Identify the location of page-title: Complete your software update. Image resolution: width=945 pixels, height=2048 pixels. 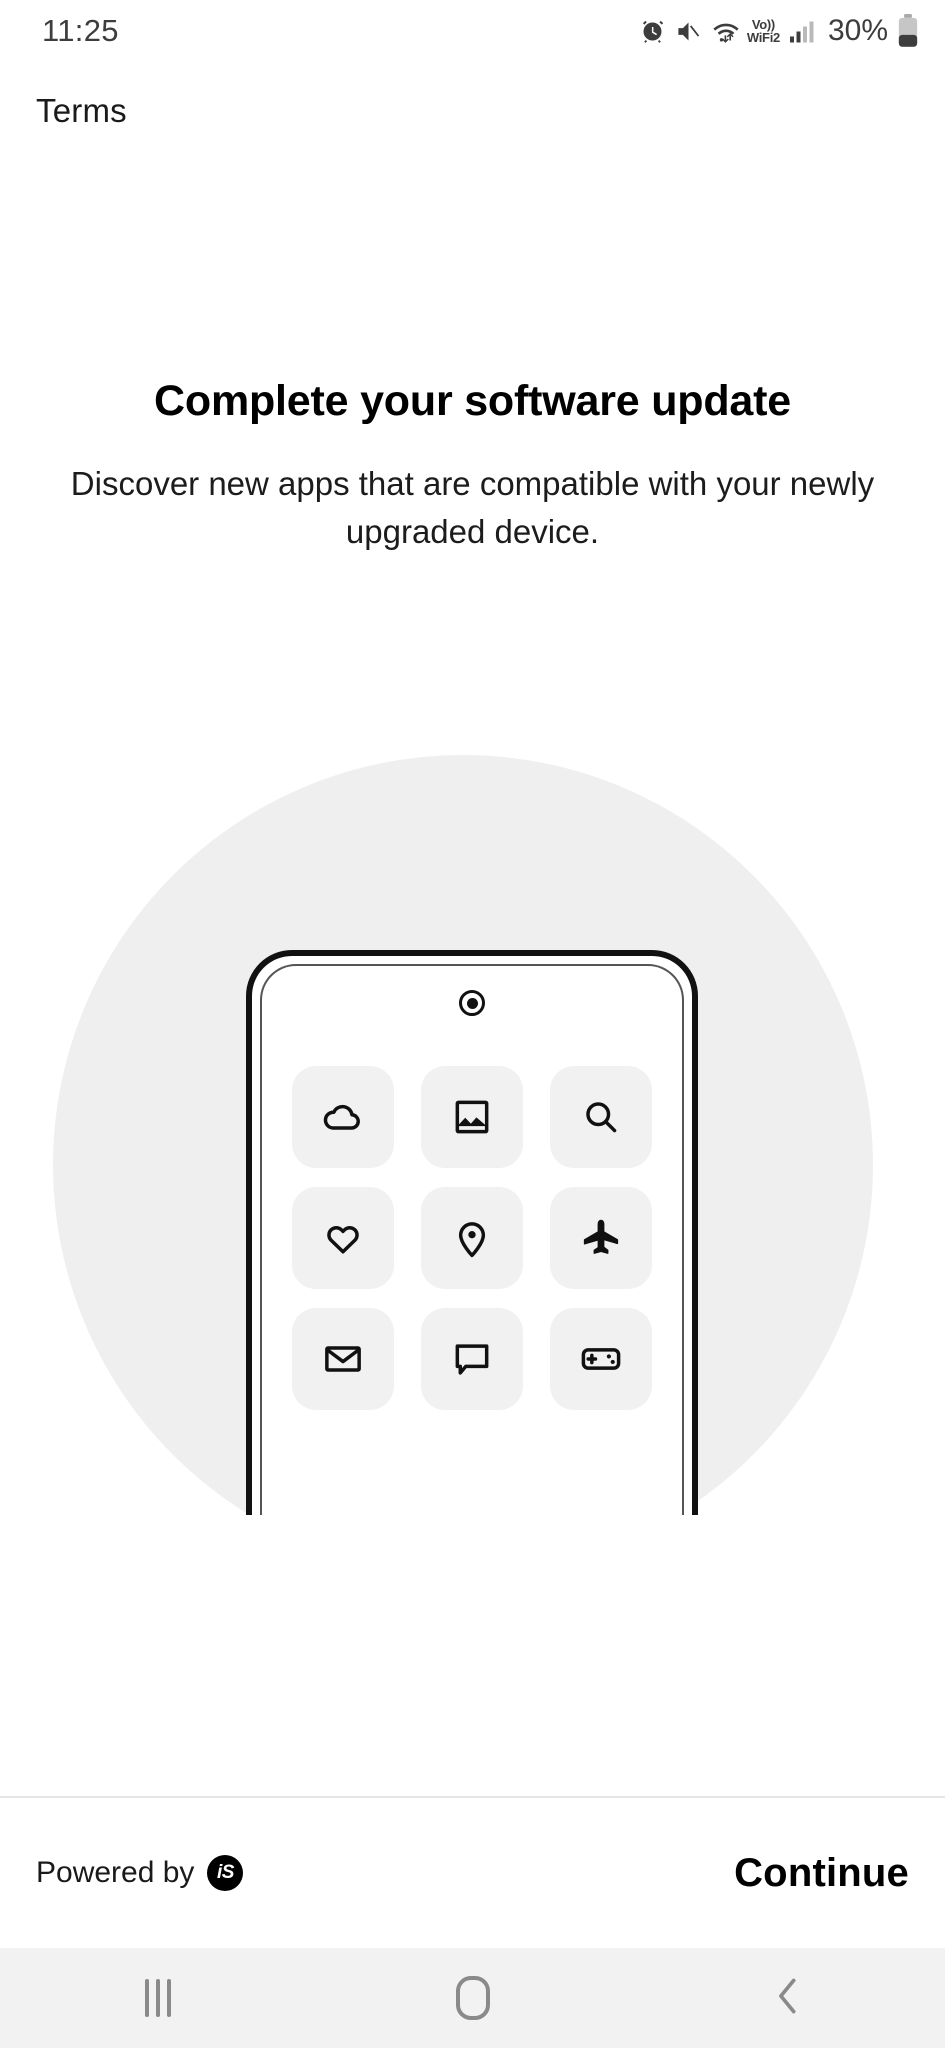
(472, 401).